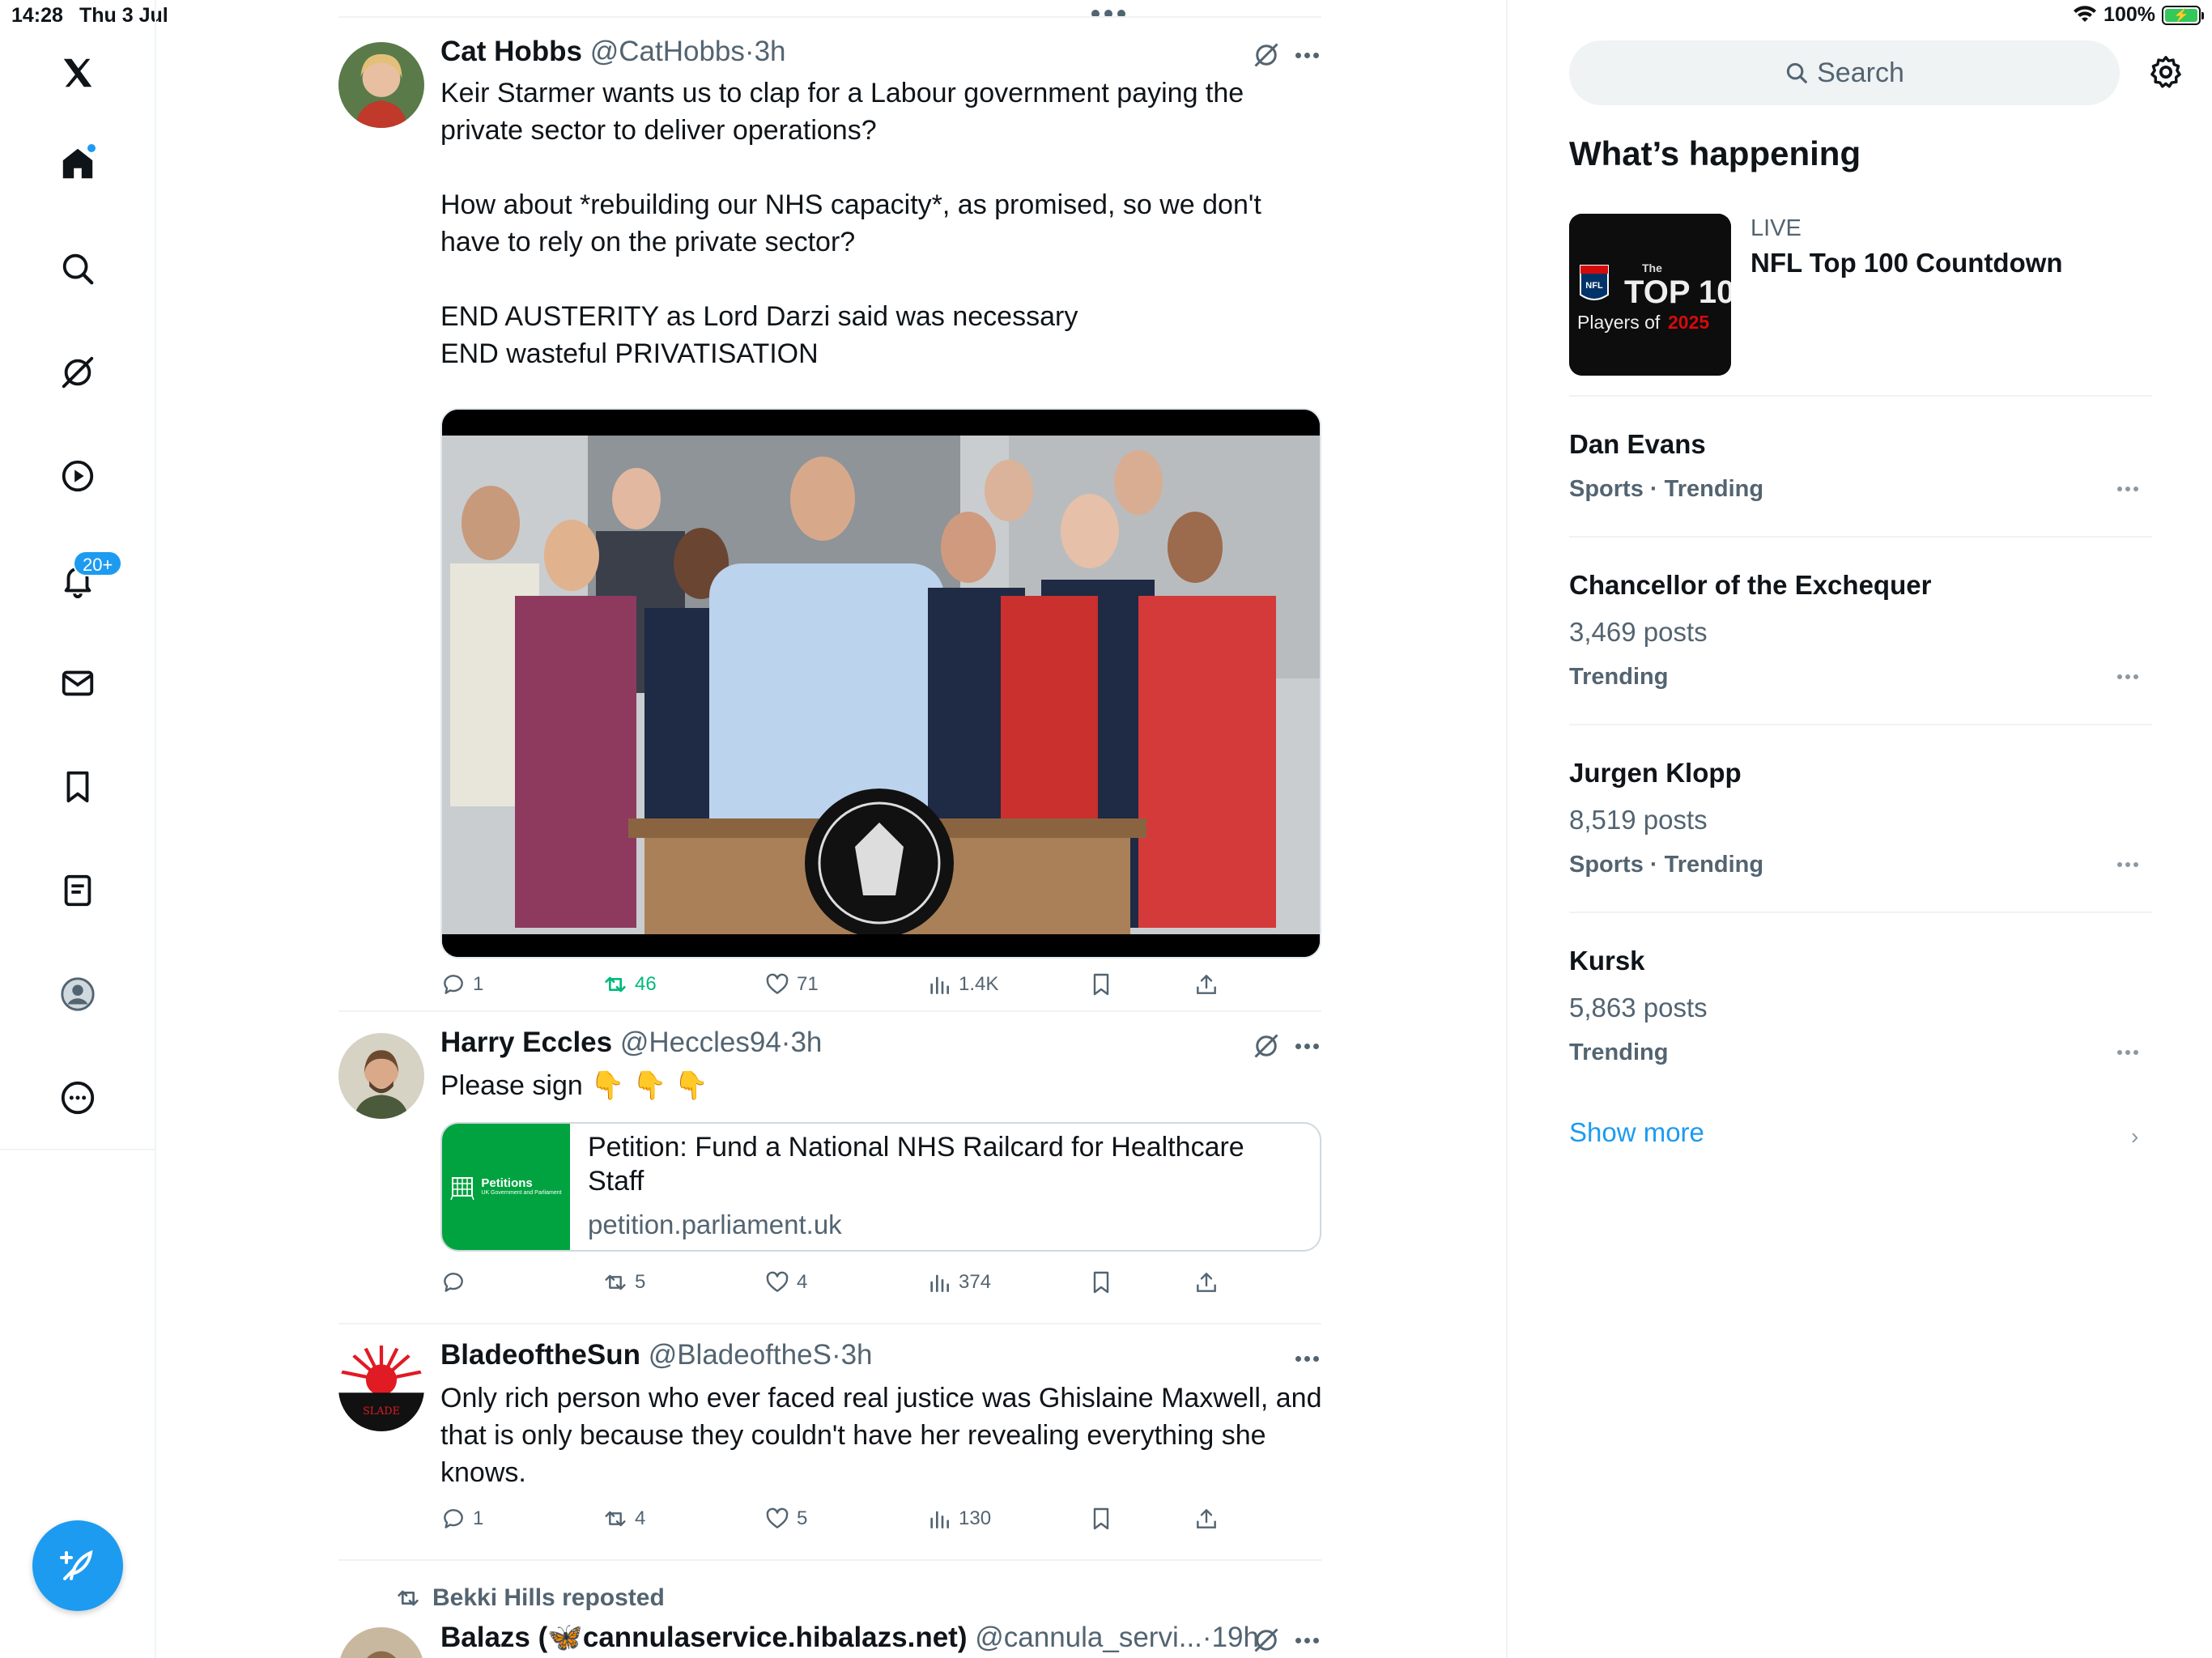 The height and width of the screenshot is (1658, 2212). I want to click on notifications-badge: 20+, so click(98, 563).